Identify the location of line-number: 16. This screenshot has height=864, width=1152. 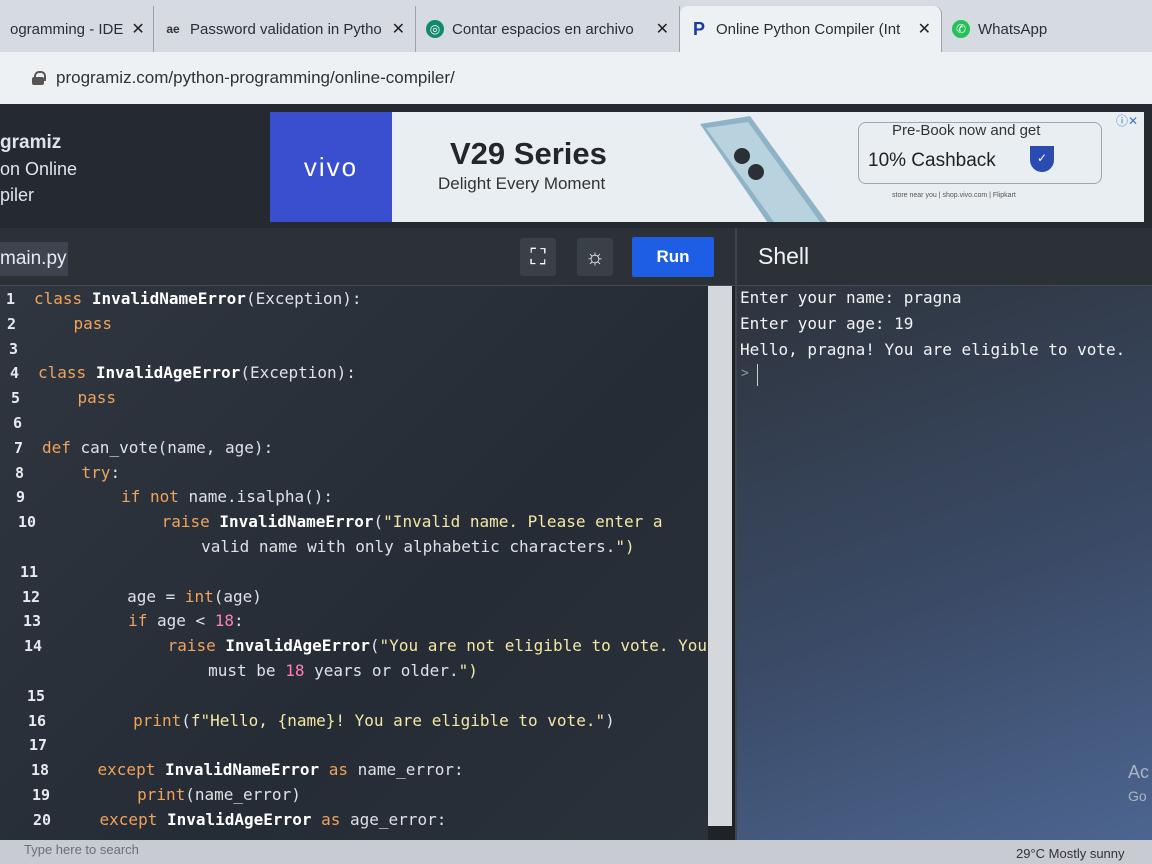
(37, 720).